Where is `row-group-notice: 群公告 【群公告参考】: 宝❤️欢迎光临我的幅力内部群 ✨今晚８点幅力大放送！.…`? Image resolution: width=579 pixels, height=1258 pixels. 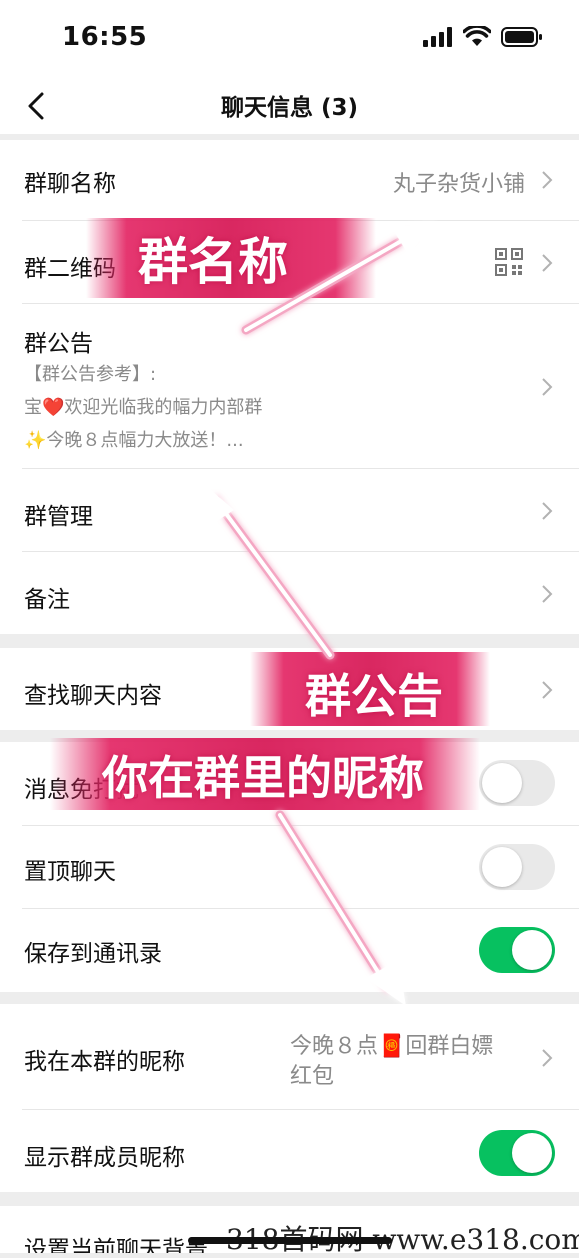 row-group-notice: 群公告 【群公告参考】: 宝❤️欢迎光临我的幅力内部群 ✨今晚８点幅力大放送！.… is located at coordinates (289, 386).